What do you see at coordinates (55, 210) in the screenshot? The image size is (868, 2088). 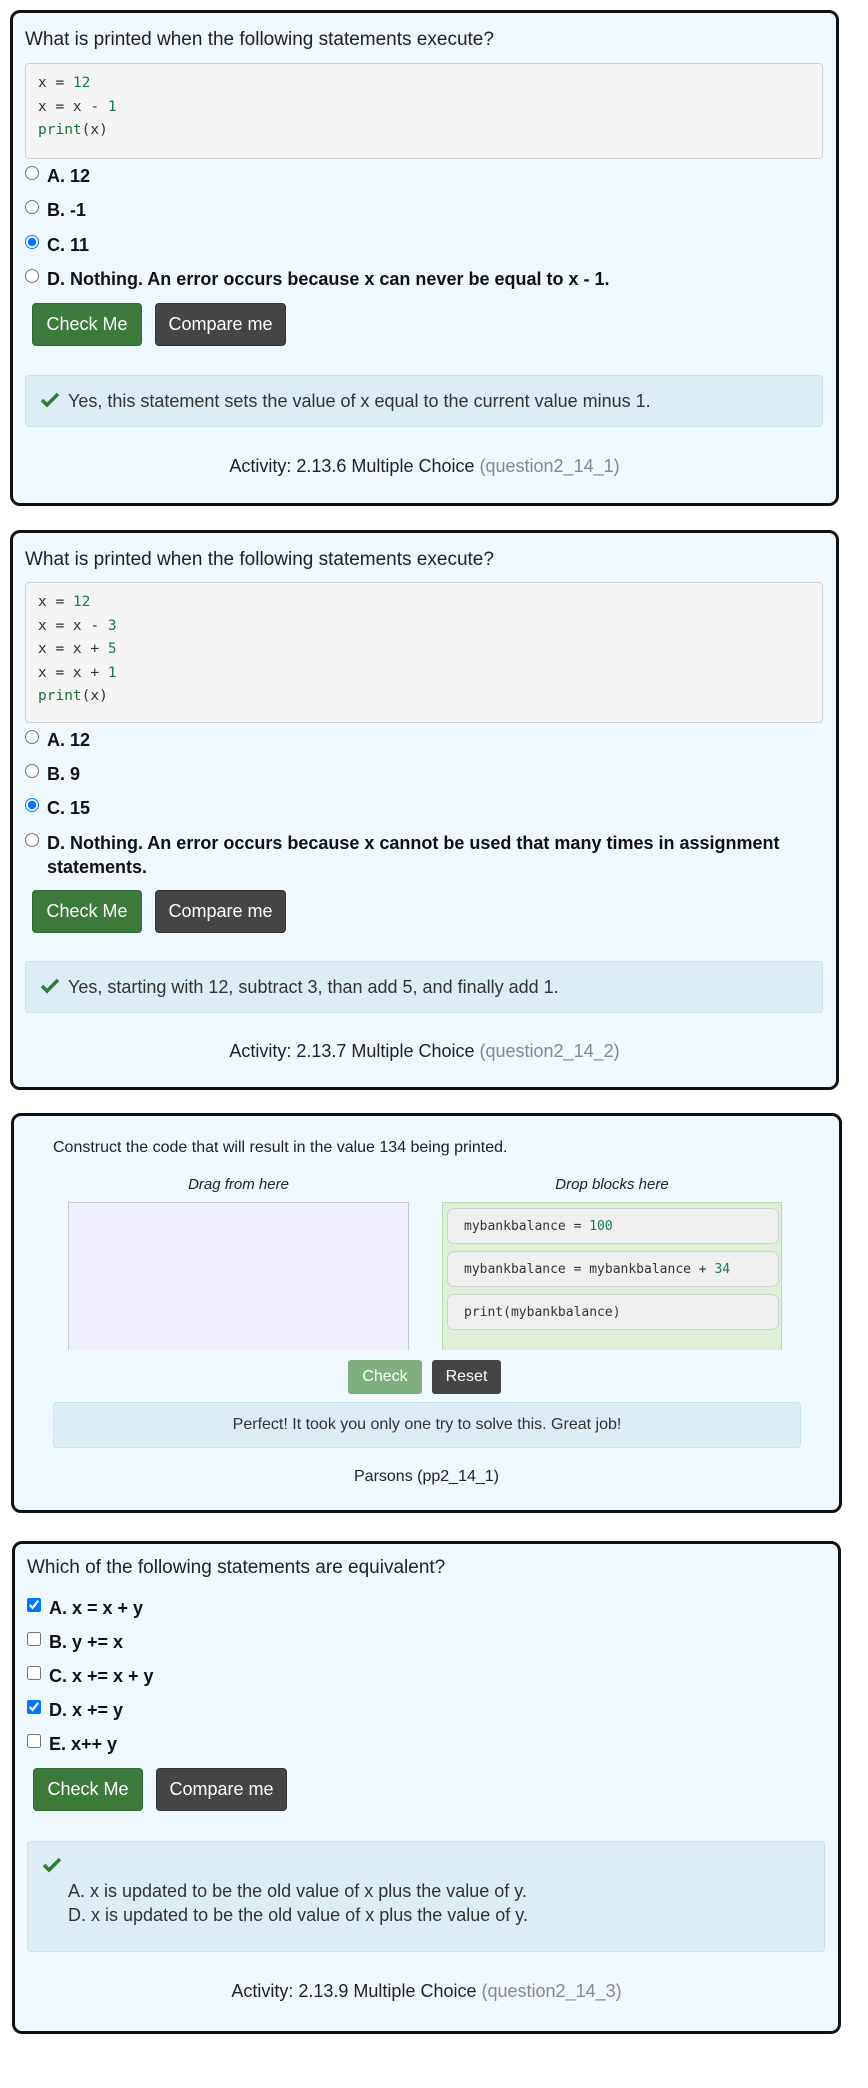 I see `option-b: B. -1` at bounding box center [55, 210].